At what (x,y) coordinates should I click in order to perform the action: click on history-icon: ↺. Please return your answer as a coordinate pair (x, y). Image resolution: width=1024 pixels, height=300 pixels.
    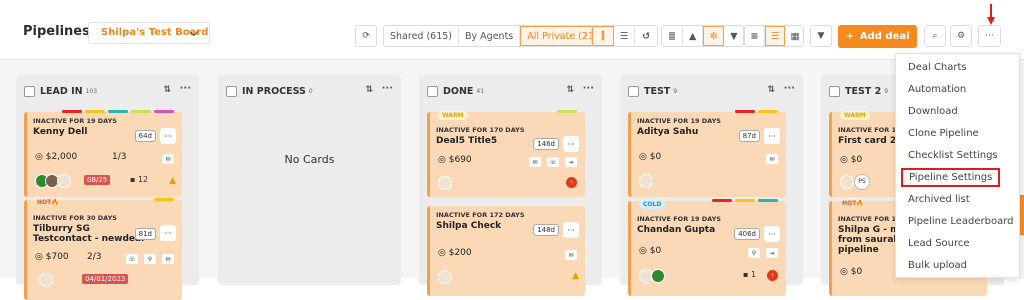
    Looking at the image, I should click on (646, 36).